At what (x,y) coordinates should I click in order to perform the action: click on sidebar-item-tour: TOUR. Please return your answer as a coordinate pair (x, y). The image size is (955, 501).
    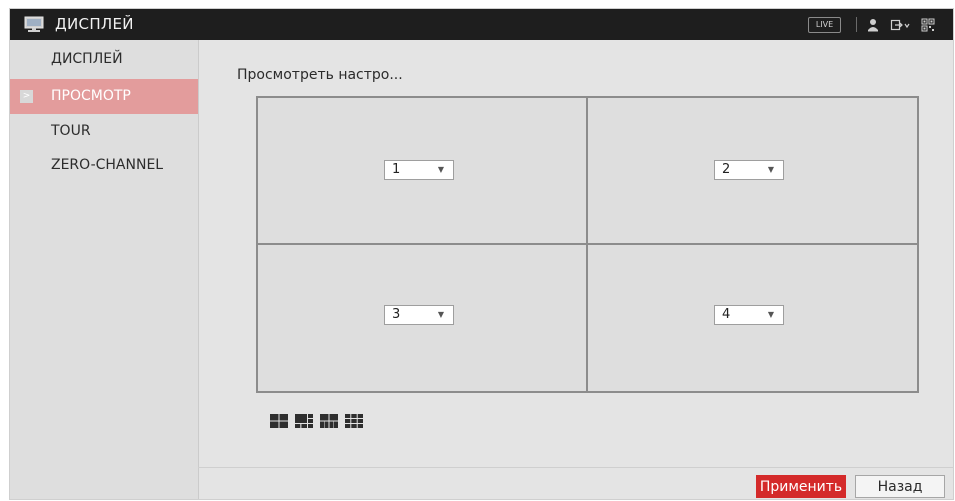
    Looking at the image, I should click on (104, 131).